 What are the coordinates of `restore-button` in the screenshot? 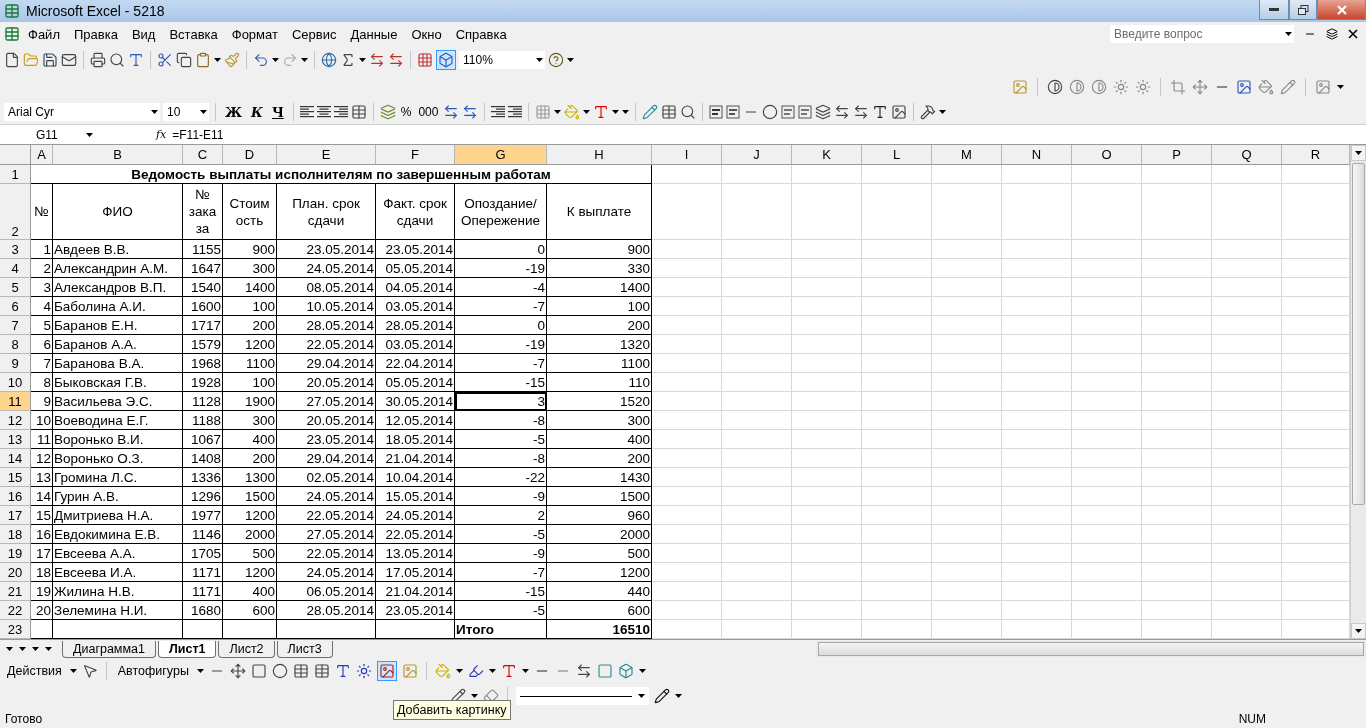 It's located at (1303, 10).